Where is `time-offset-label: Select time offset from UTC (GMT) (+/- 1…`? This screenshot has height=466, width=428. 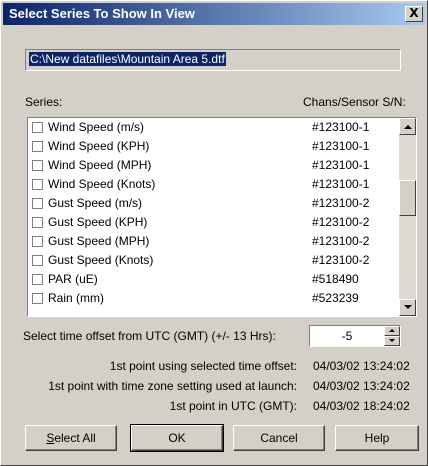 time-offset-label: Select time offset from UTC (GMT) (+/- 1… is located at coordinates (149, 336).